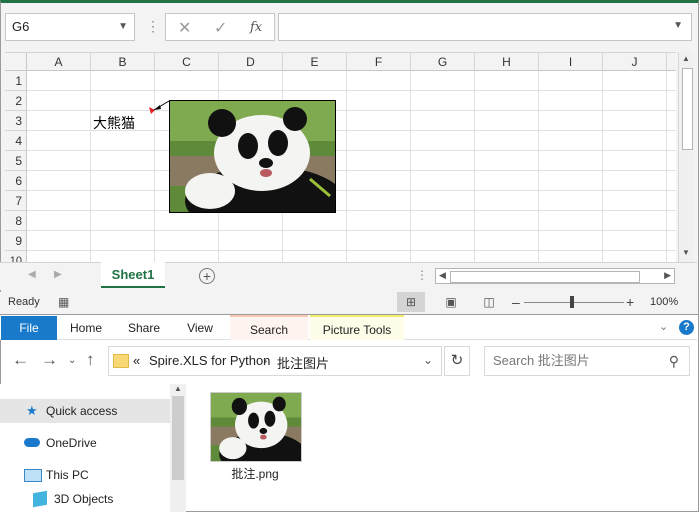 This screenshot has height=512, width=699. I want to click on file-name: 批注.png, so click(255, 474).